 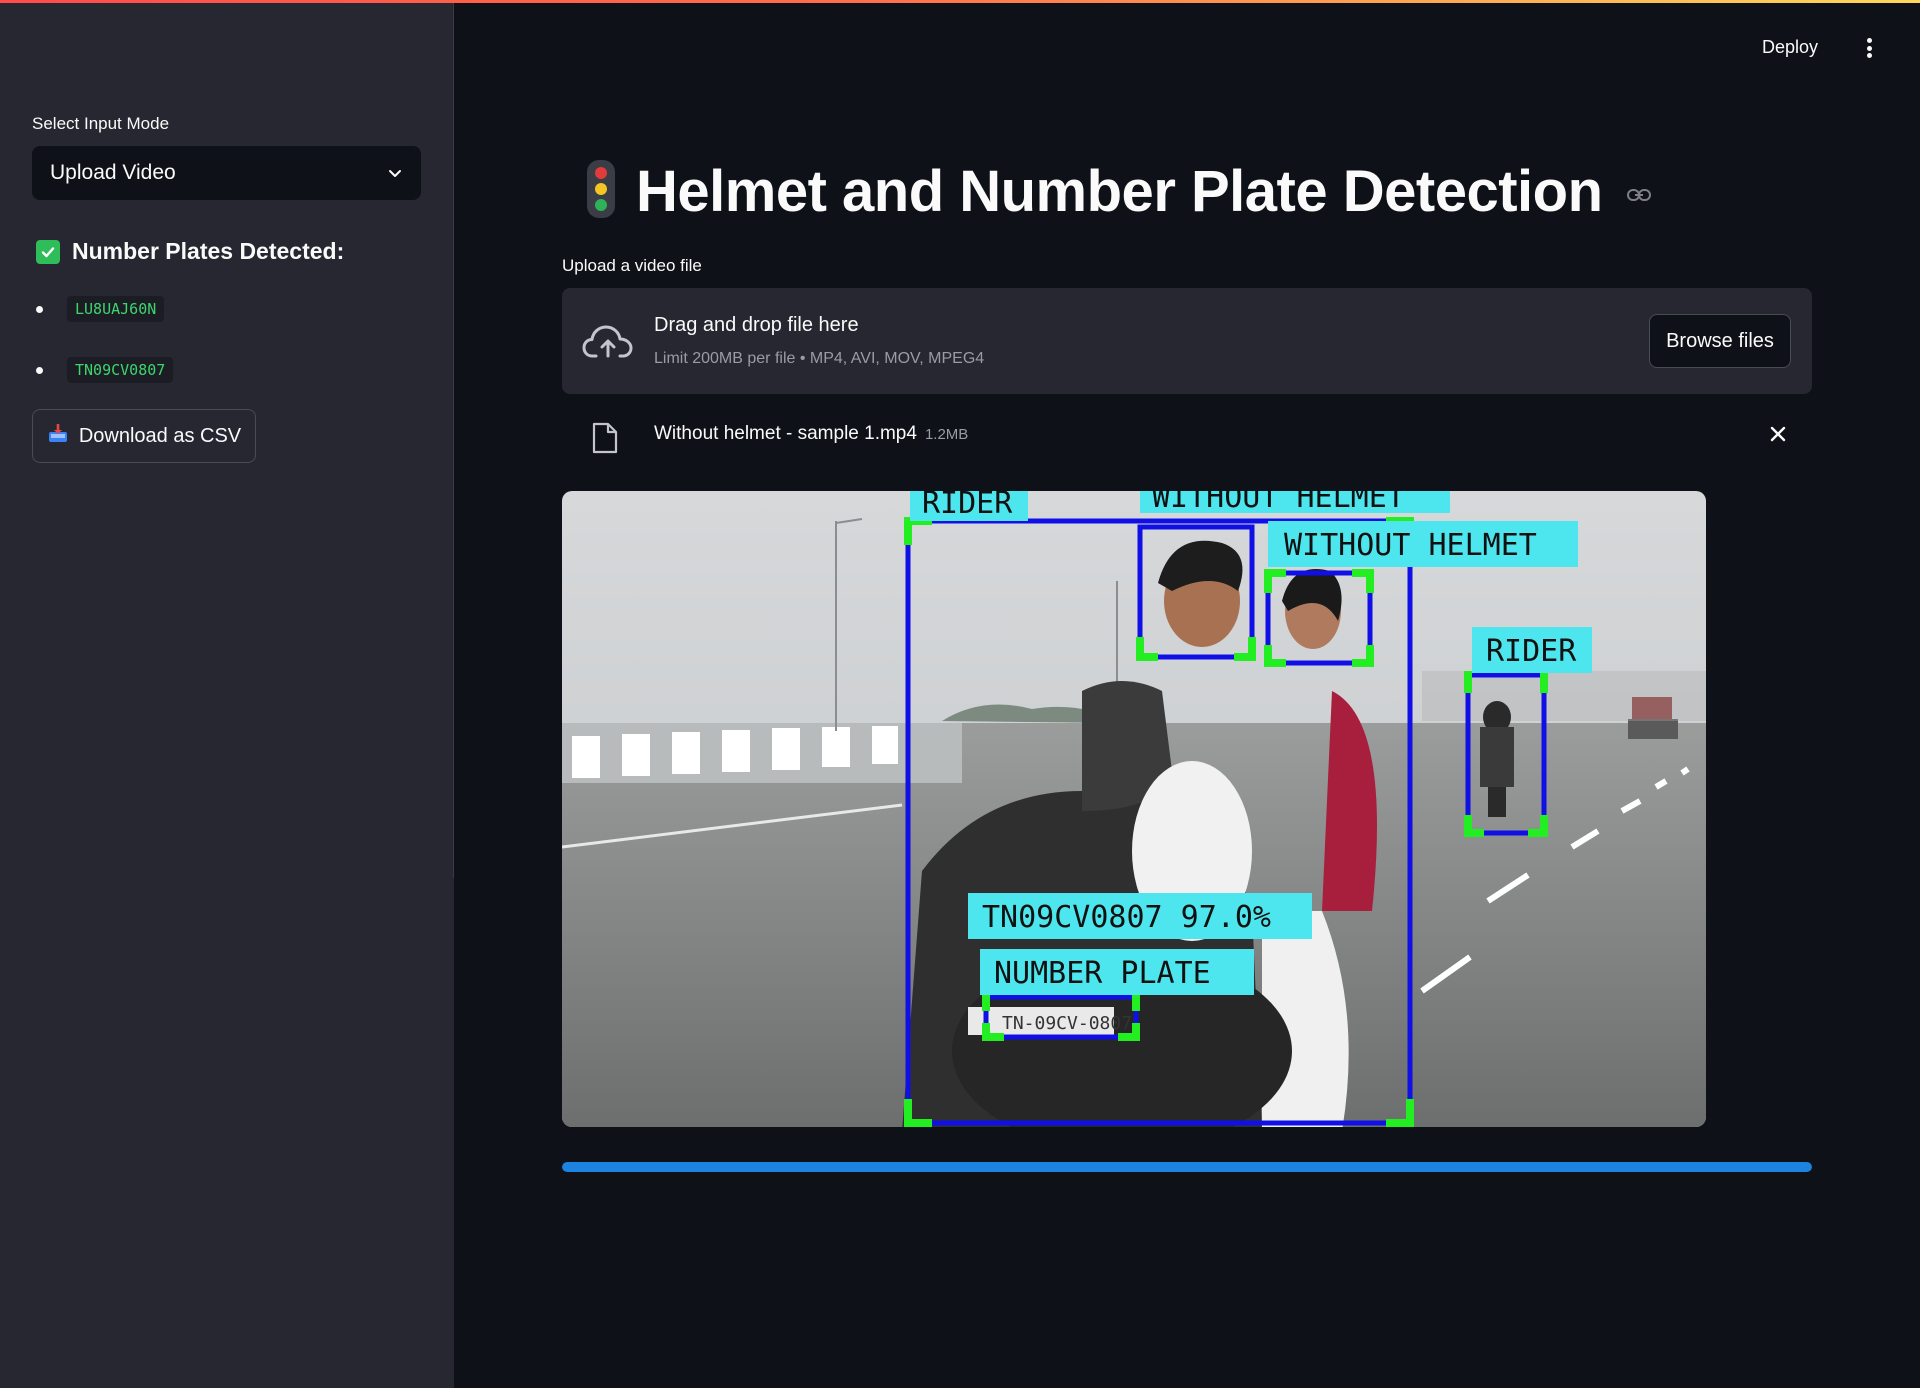 What do you see at coordinates (960, 1) in the screenshot?
I see `header-decoration` at bounding box center [960, 1].